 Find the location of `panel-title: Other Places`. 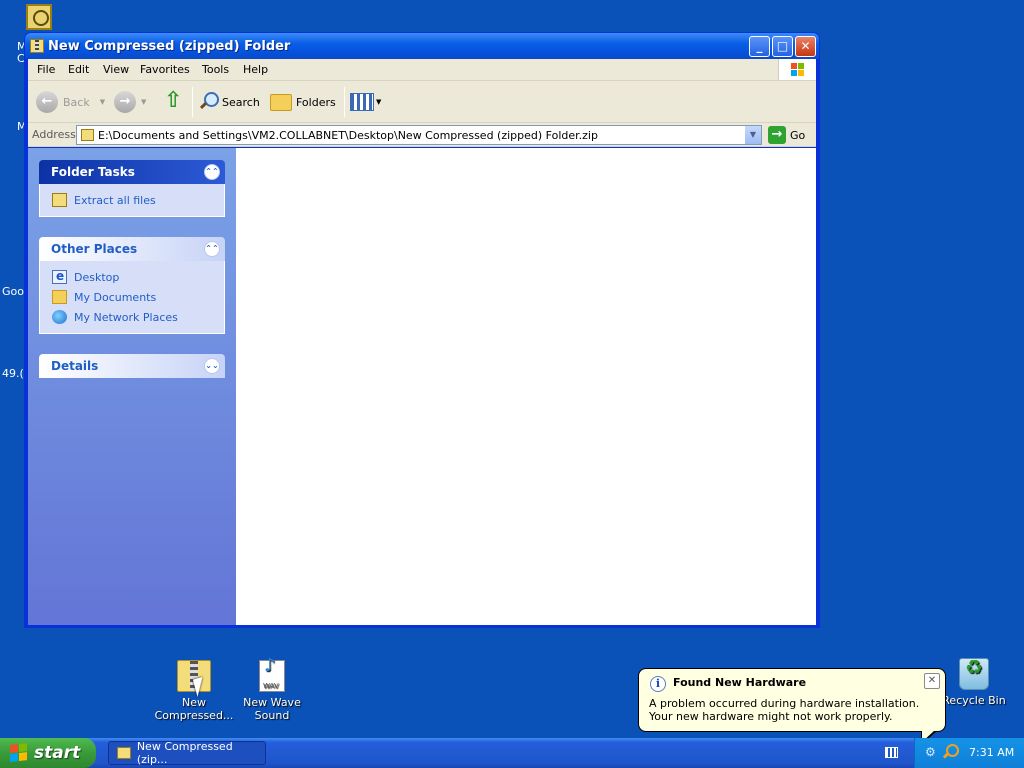

panel-title: Other Places is located at coordinates (94, 249).